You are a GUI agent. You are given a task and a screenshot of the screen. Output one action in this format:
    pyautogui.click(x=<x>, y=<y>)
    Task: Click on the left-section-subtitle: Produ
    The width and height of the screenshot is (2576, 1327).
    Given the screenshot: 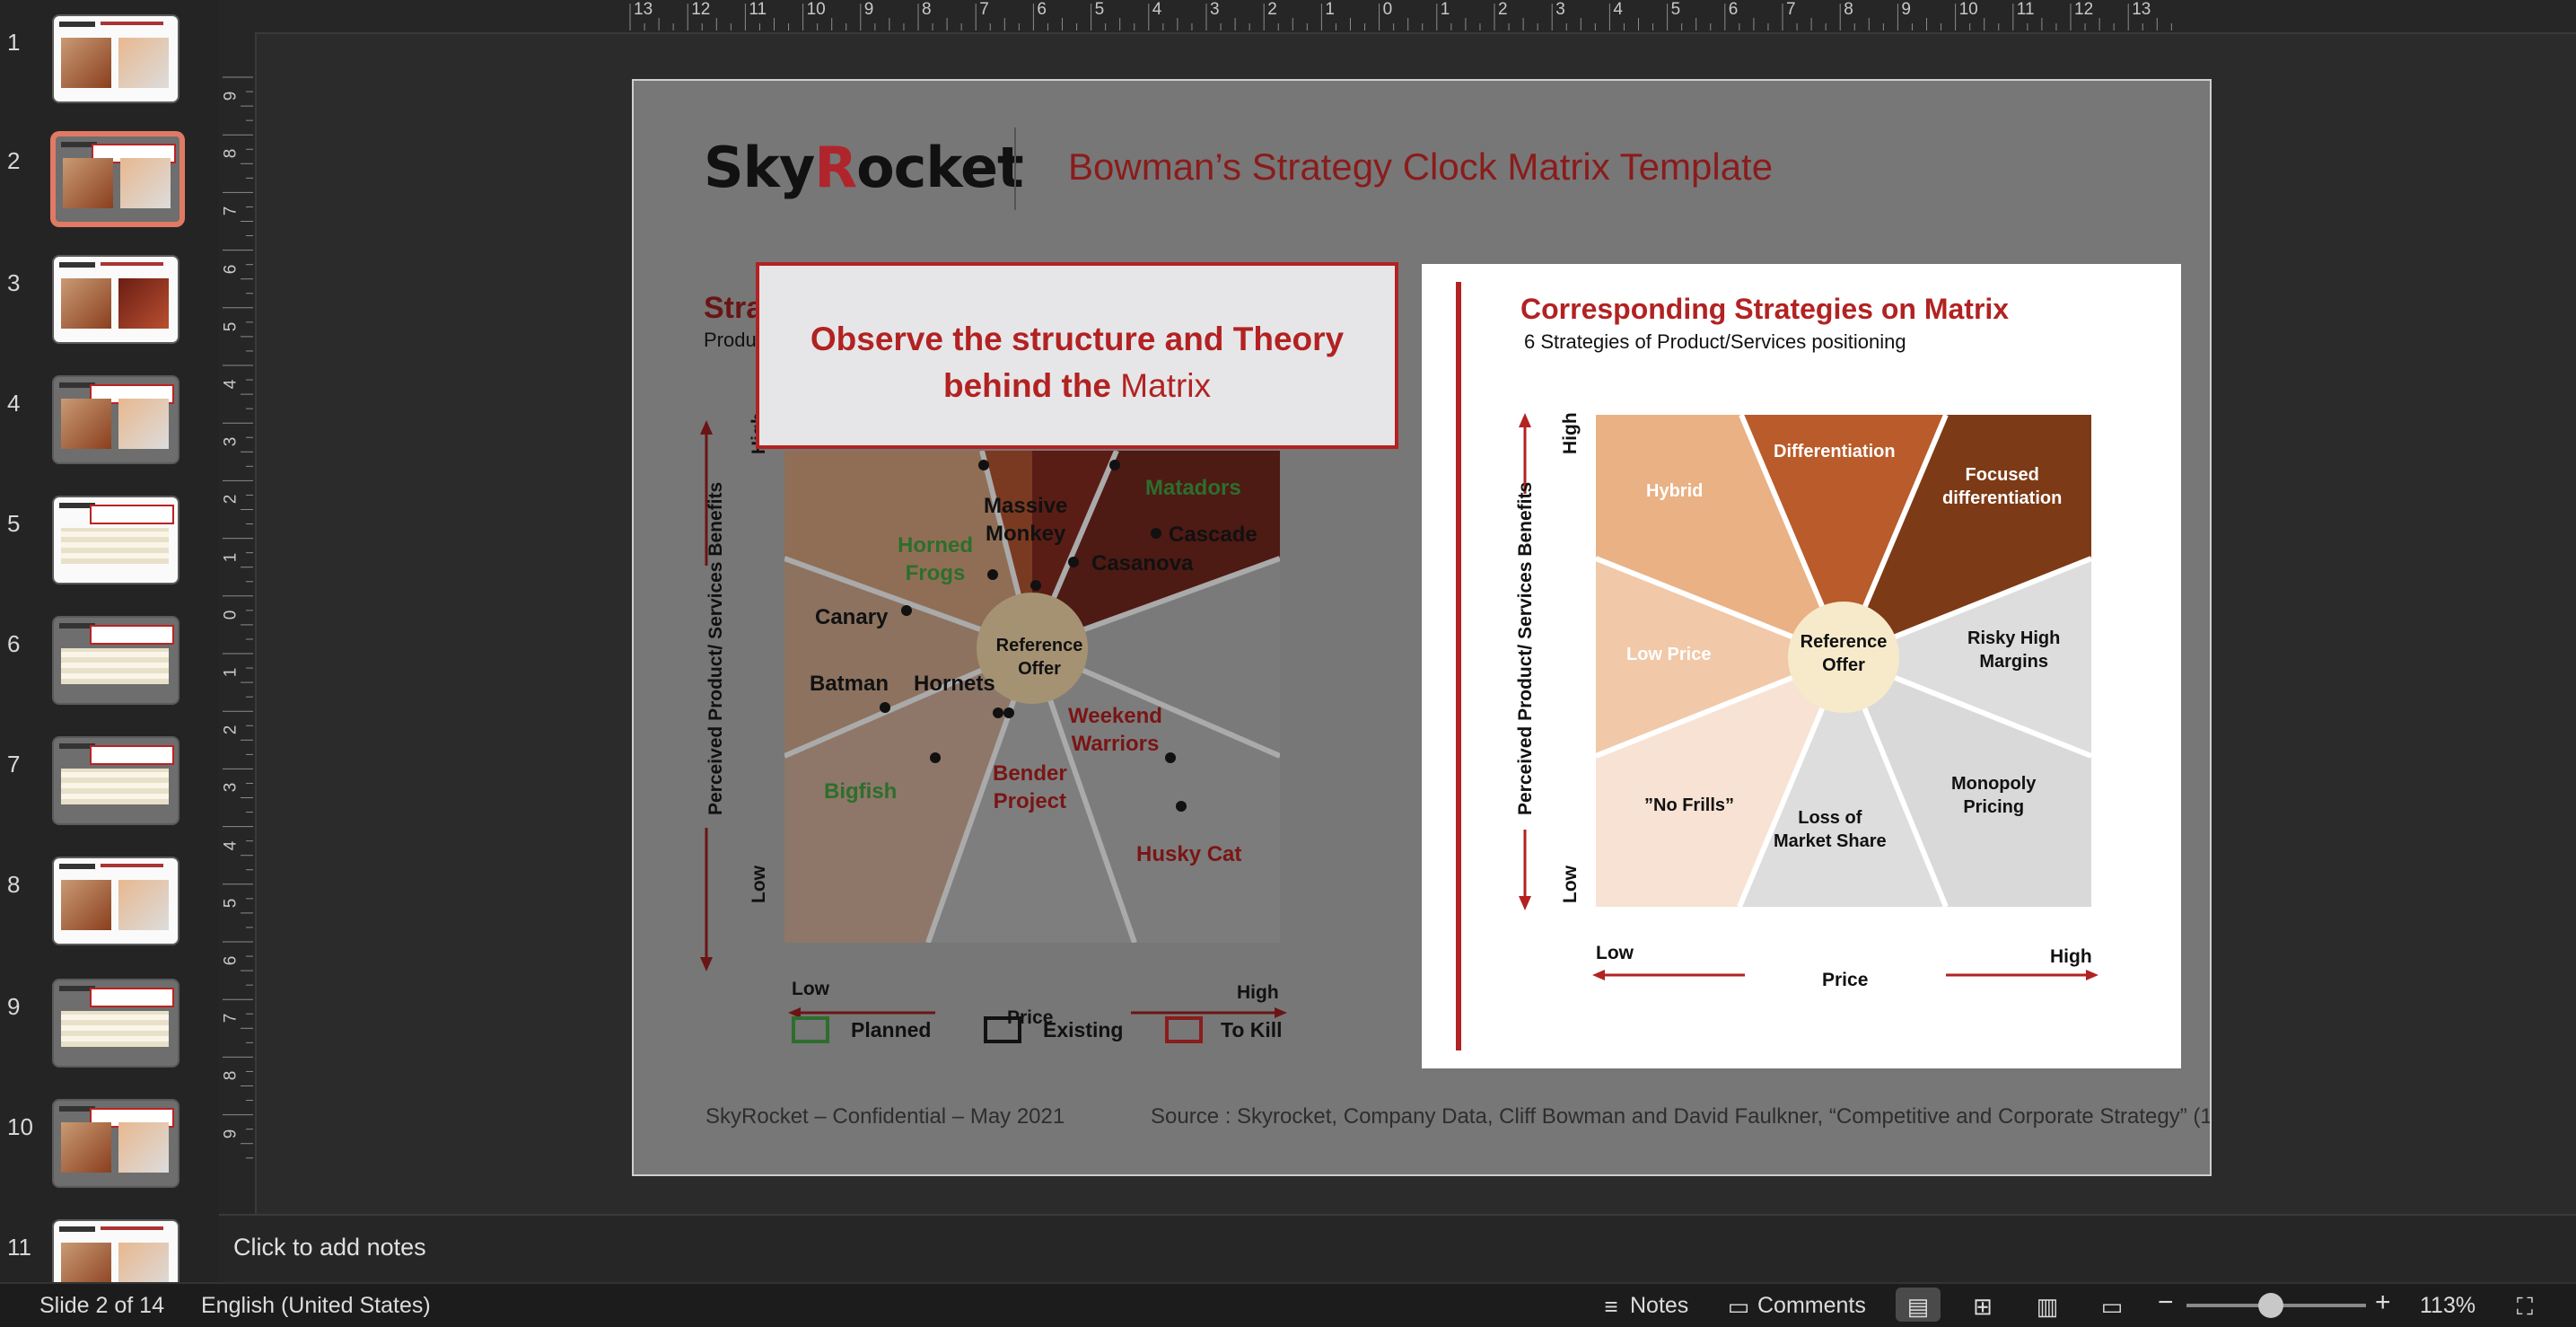 What is the action you would take?
    pyautogui.click(x=730, y=341)
    